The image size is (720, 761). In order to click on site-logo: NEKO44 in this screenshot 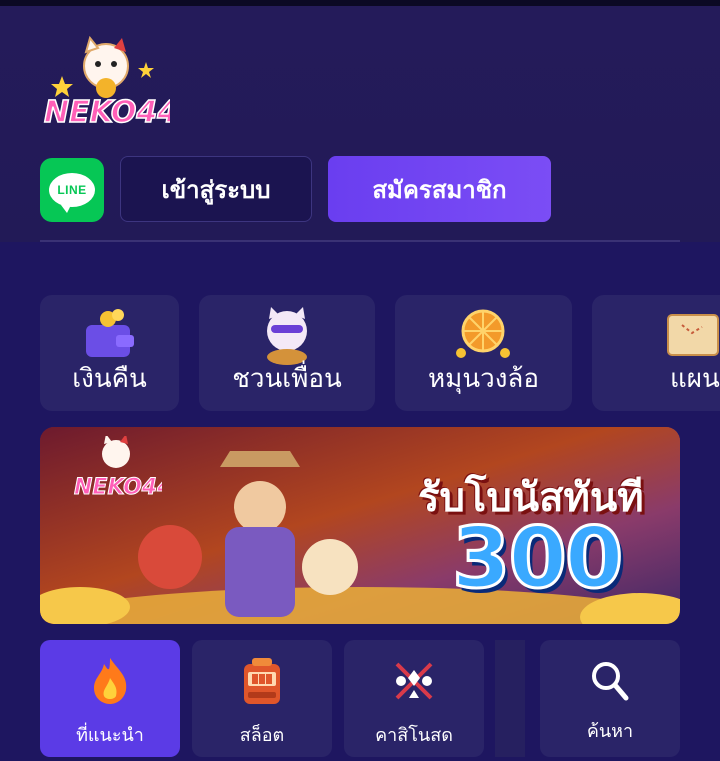, I will do `click(109, 87)`.